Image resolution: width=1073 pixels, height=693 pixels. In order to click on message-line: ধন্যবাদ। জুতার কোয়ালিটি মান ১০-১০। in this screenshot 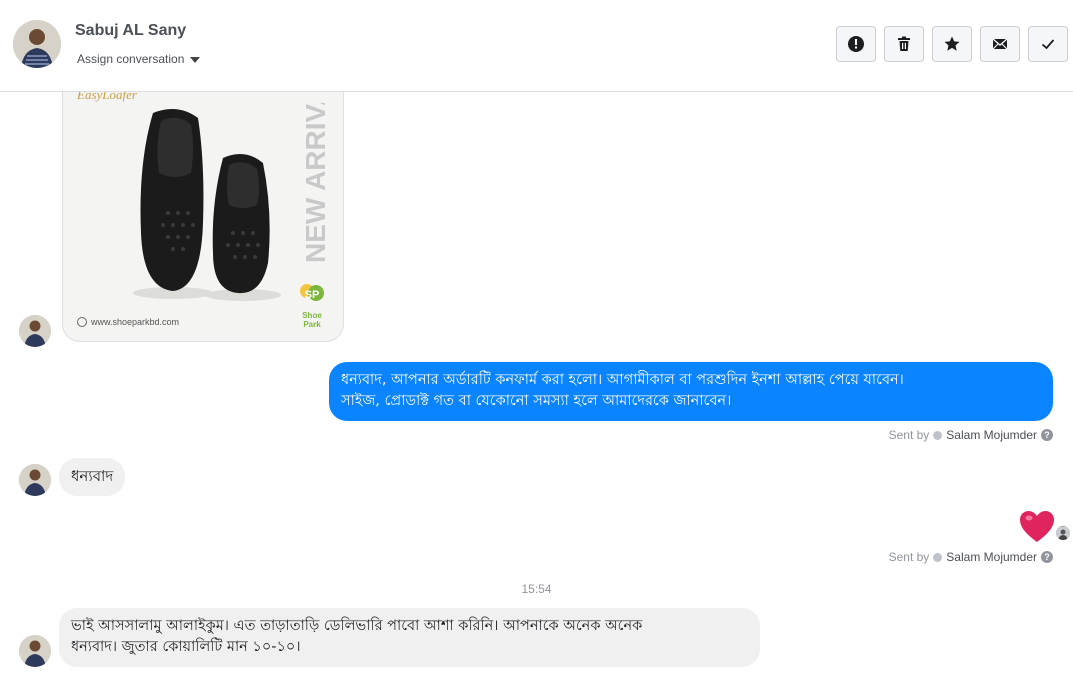, I will do `click(186, 647)`.